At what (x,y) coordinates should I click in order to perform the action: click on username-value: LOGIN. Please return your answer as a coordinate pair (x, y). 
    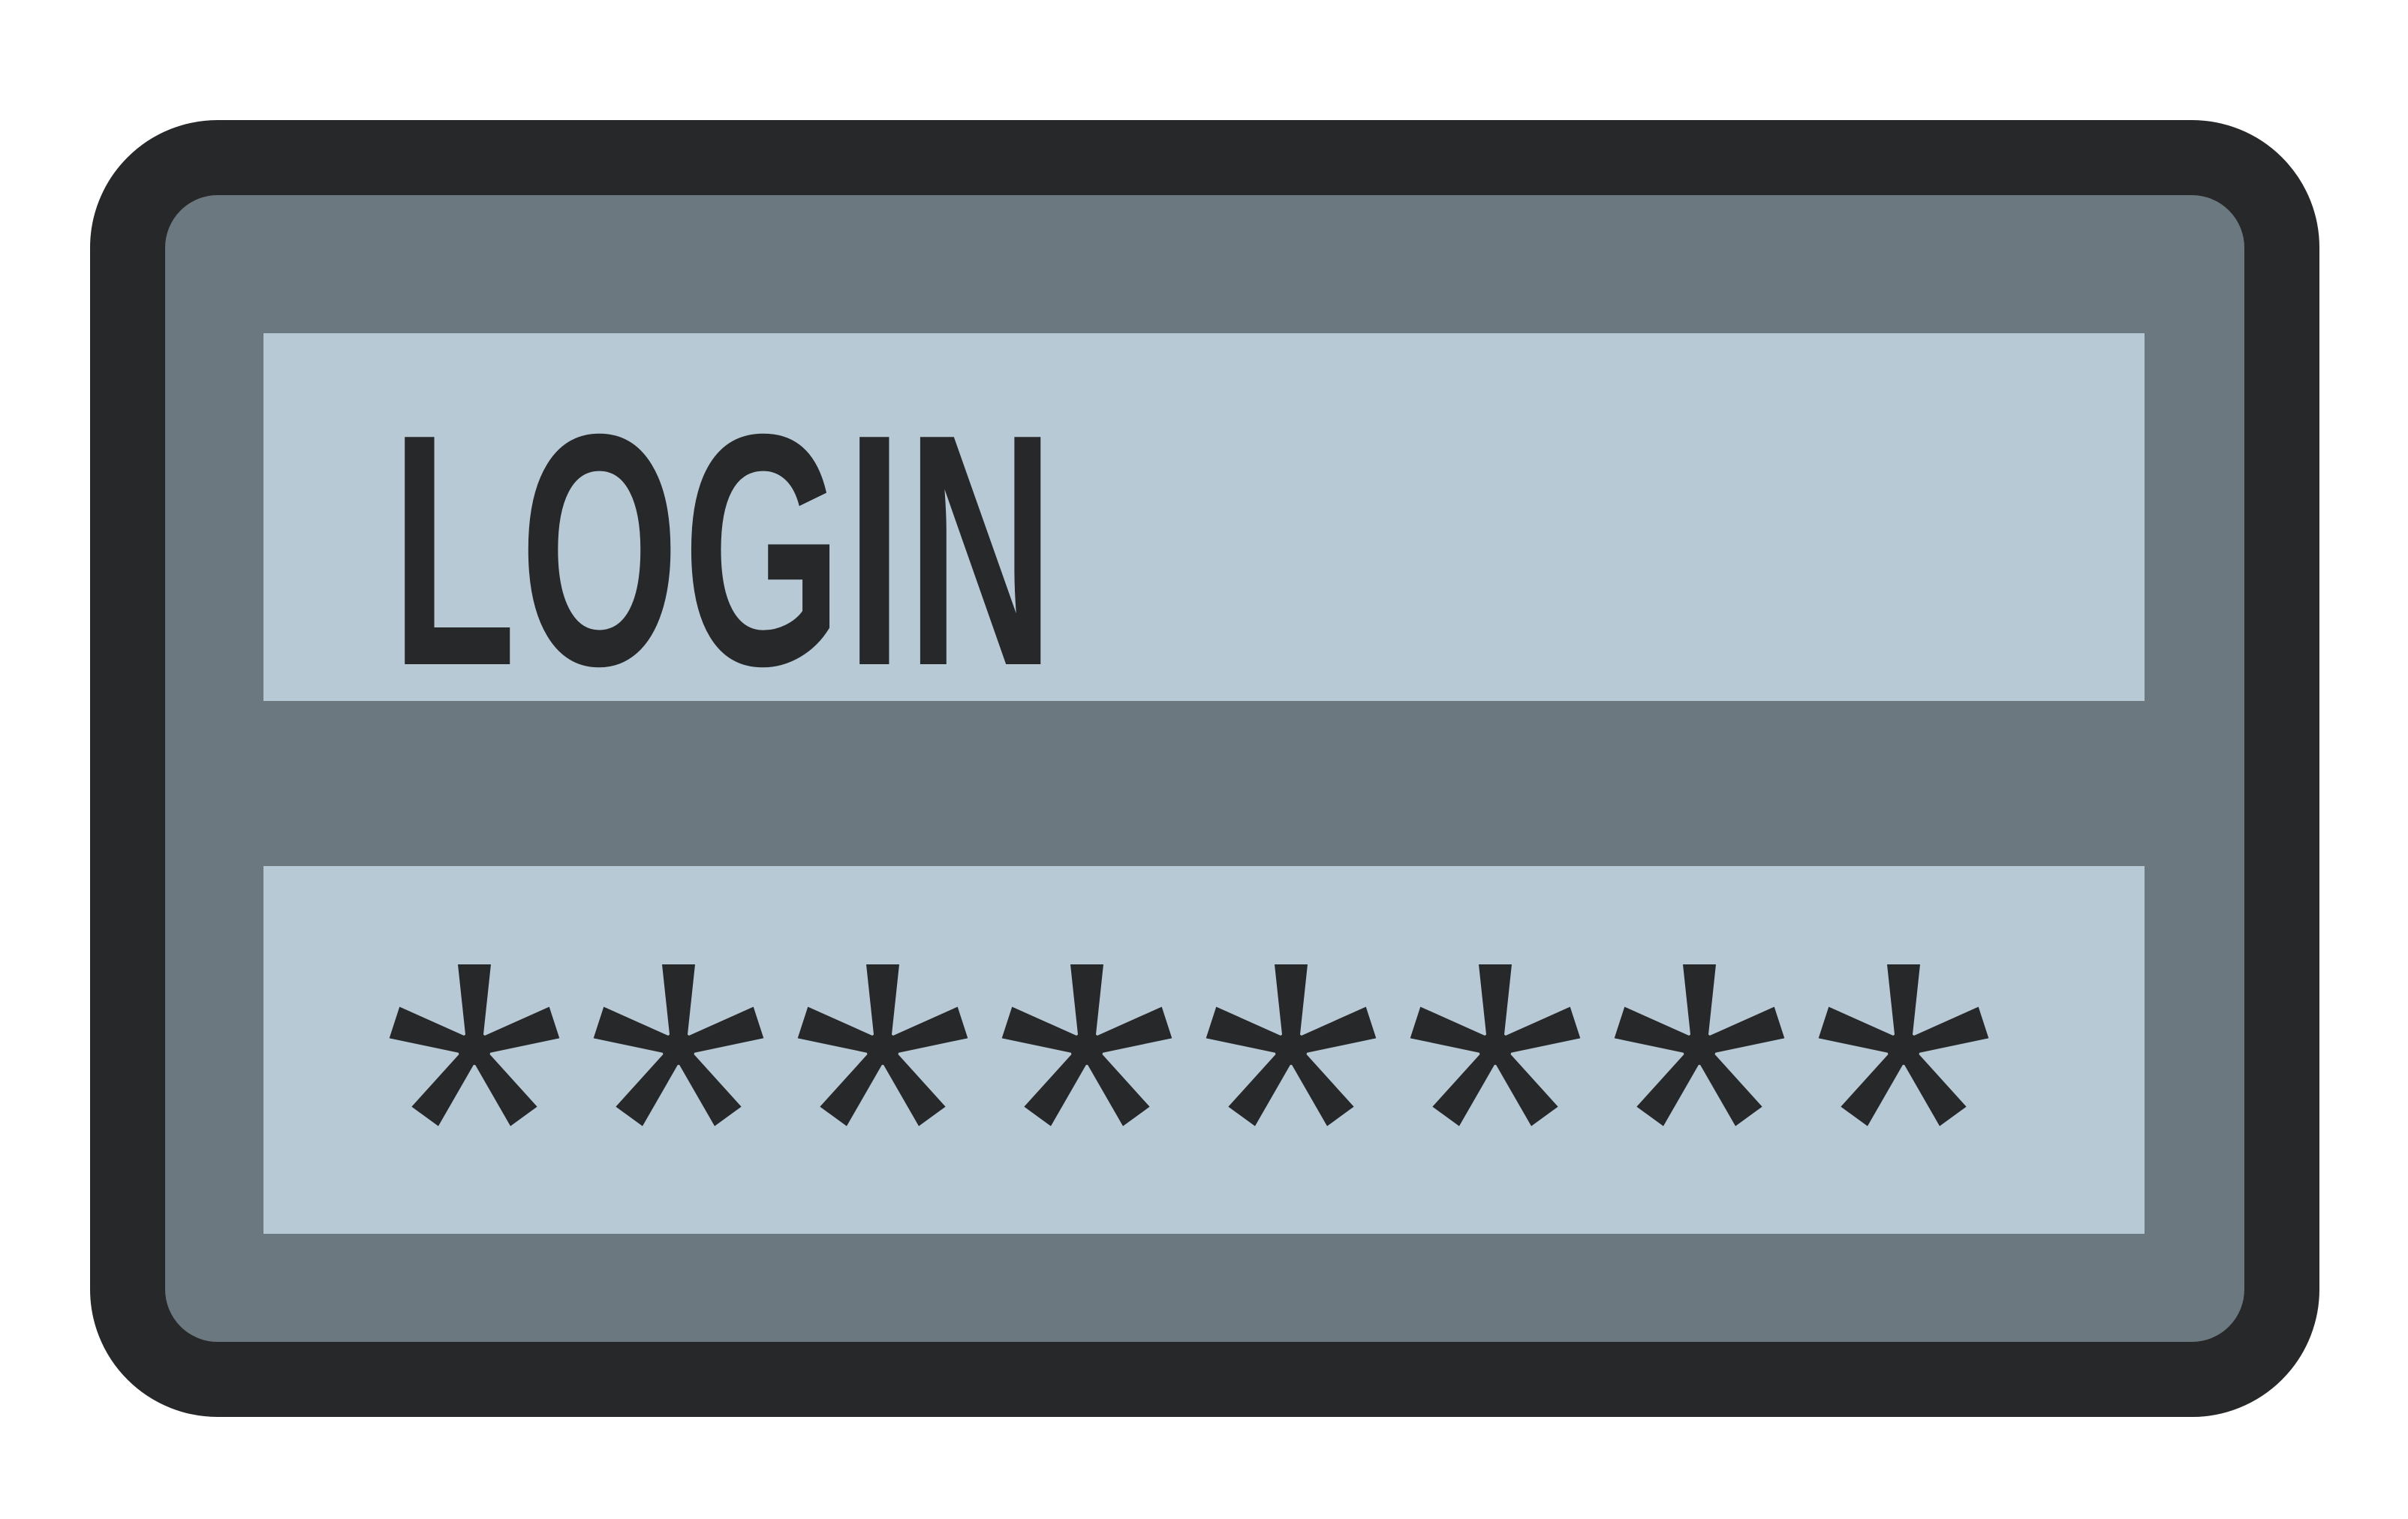
    Looking at the image, I should click on (724, 550).